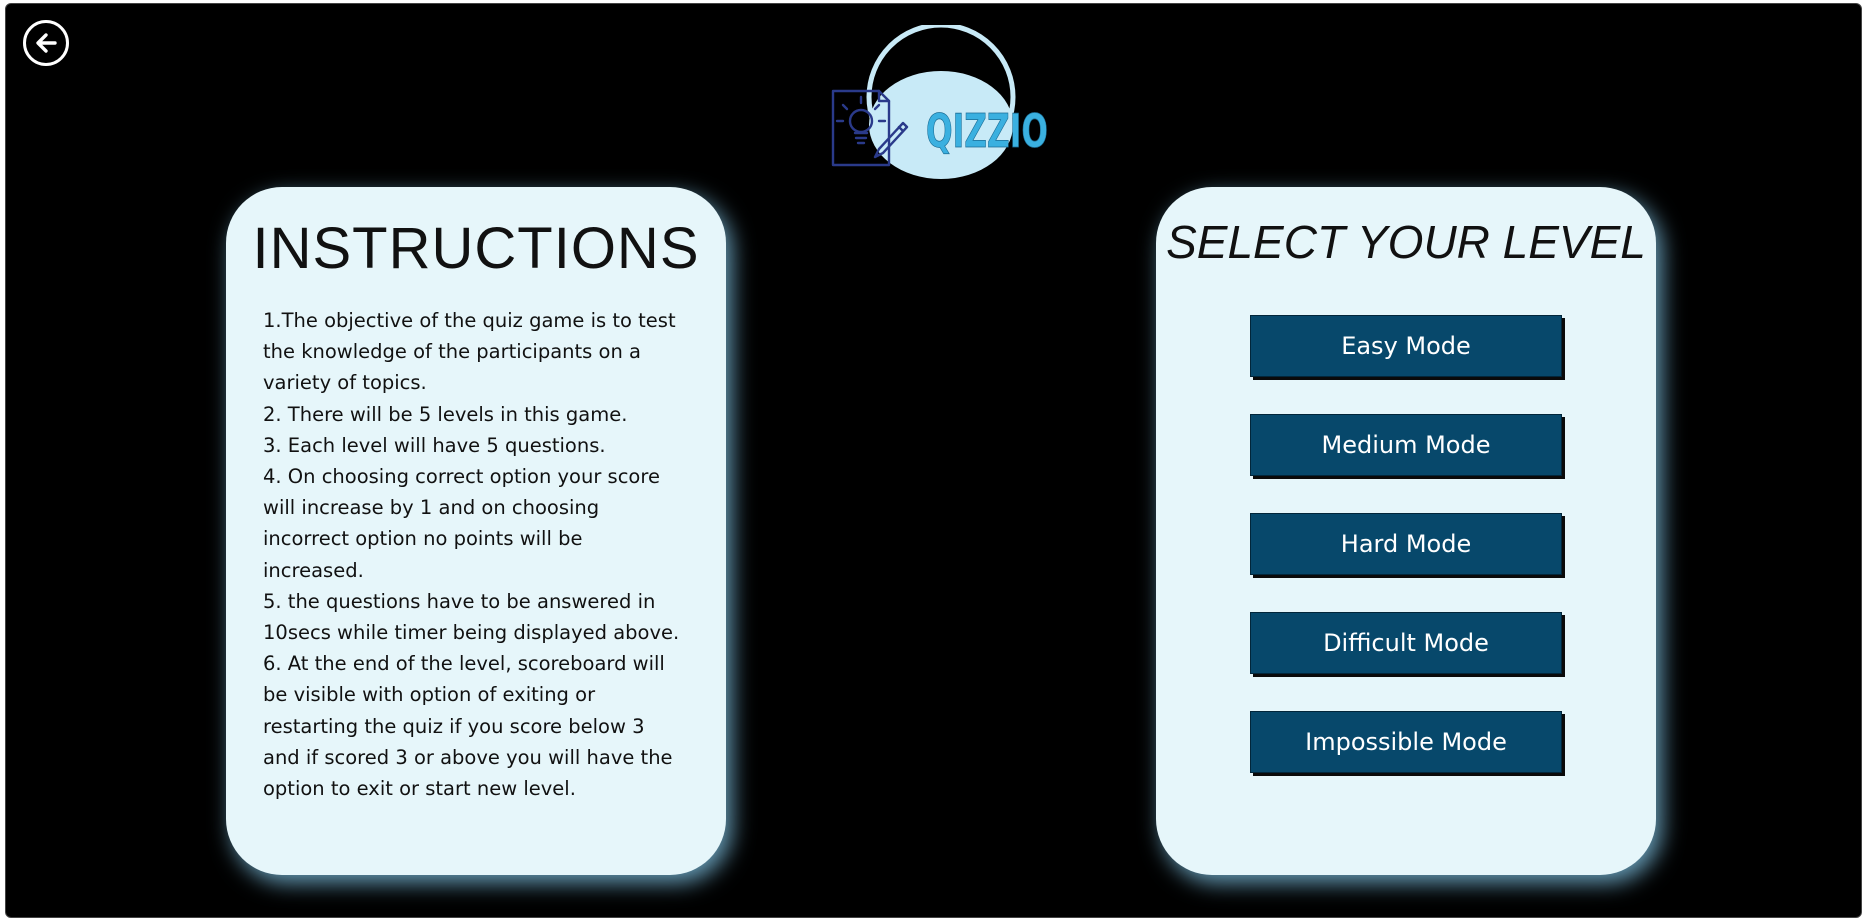  Describe the element at coordinates (461, 477) in the screenshot. I see `instruction-line: 4. On choosing correct option your score` at that location.